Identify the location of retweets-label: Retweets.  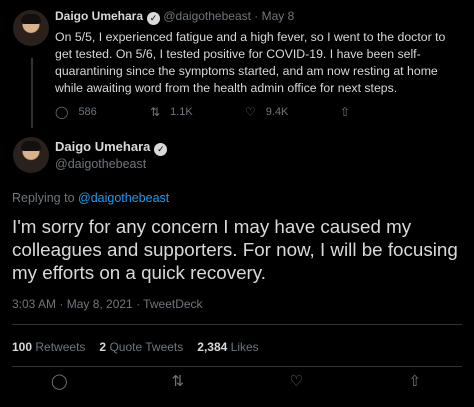
(60, 347).